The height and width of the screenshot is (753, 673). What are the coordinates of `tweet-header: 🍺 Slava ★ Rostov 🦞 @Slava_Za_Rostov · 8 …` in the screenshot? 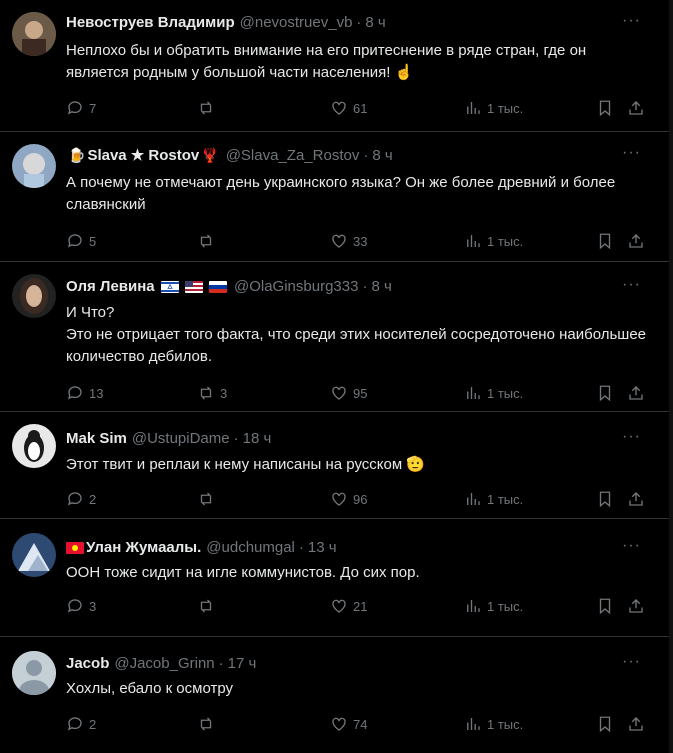 It's located at (229, 155).